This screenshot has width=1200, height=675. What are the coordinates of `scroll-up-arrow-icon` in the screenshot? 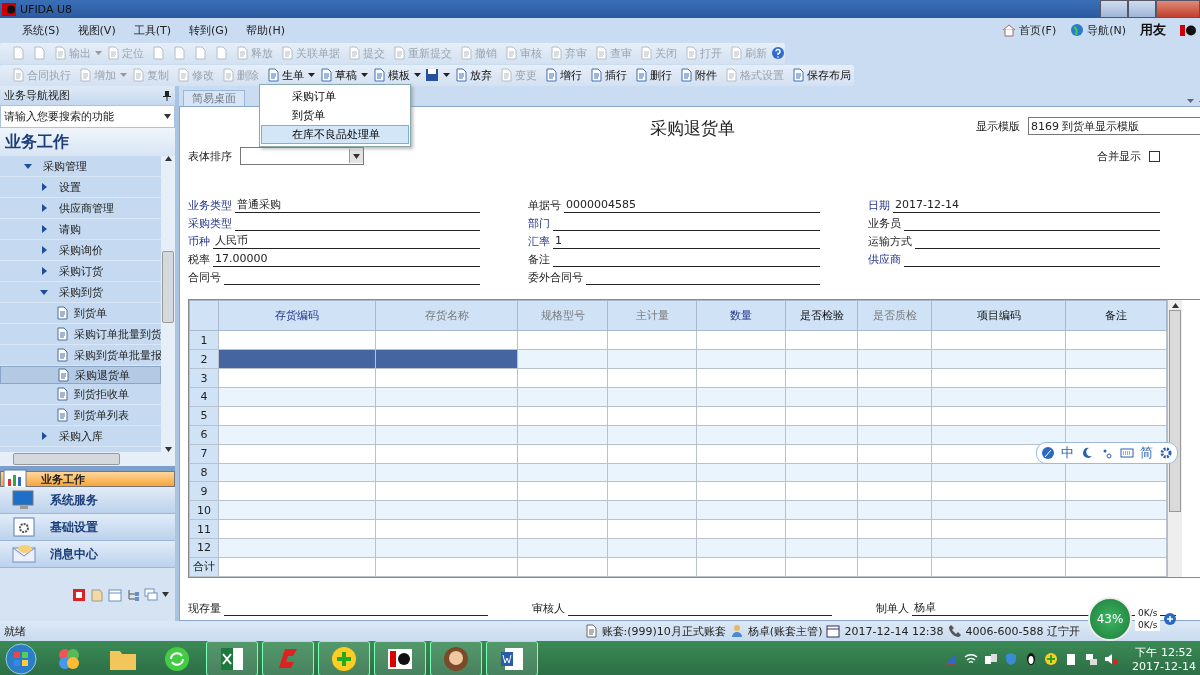 It's located at (1175, 305).